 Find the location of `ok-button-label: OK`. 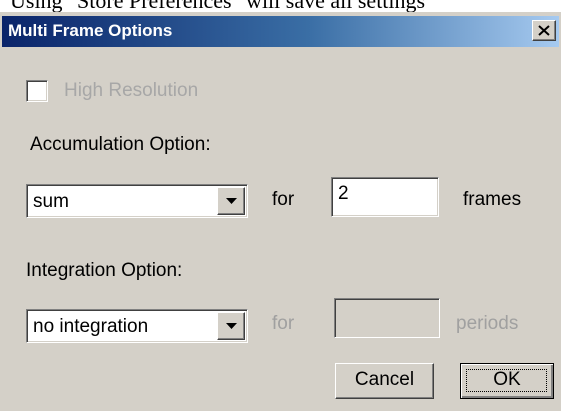

ok-button-label: OK is located at coordinates (507, 379).